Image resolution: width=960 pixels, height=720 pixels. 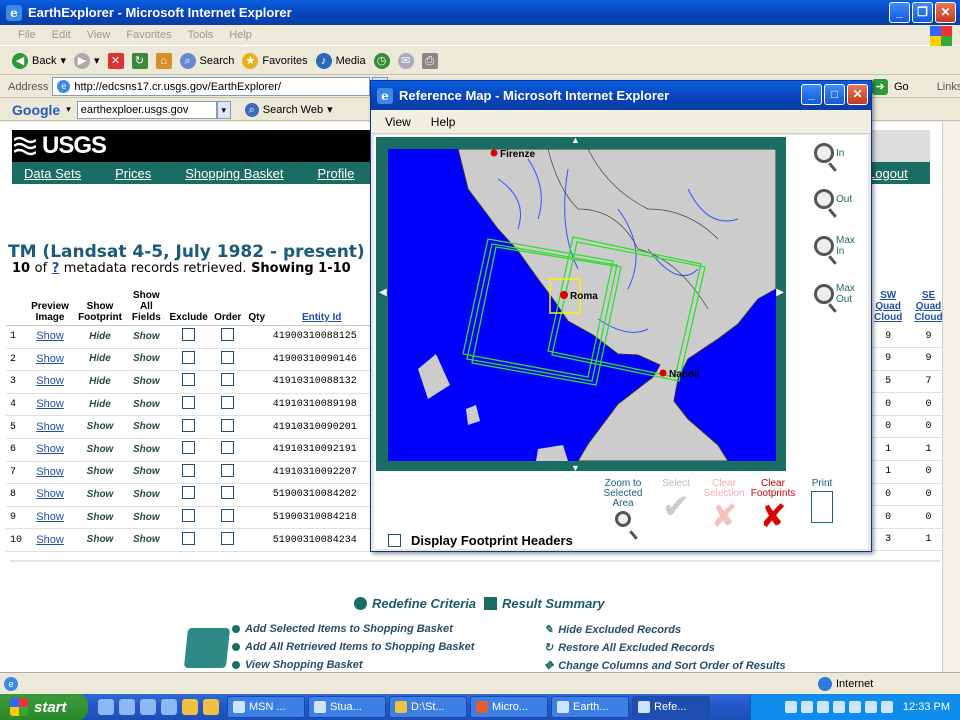 What do you see at coordinates (857, 94) in the screenshot?
I see `popup-close-button: ✕` at bounding box center [857, 94].